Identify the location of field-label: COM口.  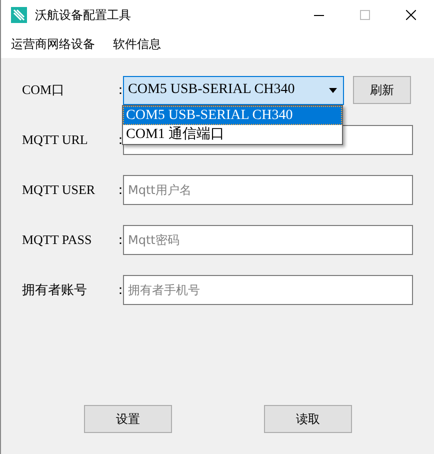
(44, 90).